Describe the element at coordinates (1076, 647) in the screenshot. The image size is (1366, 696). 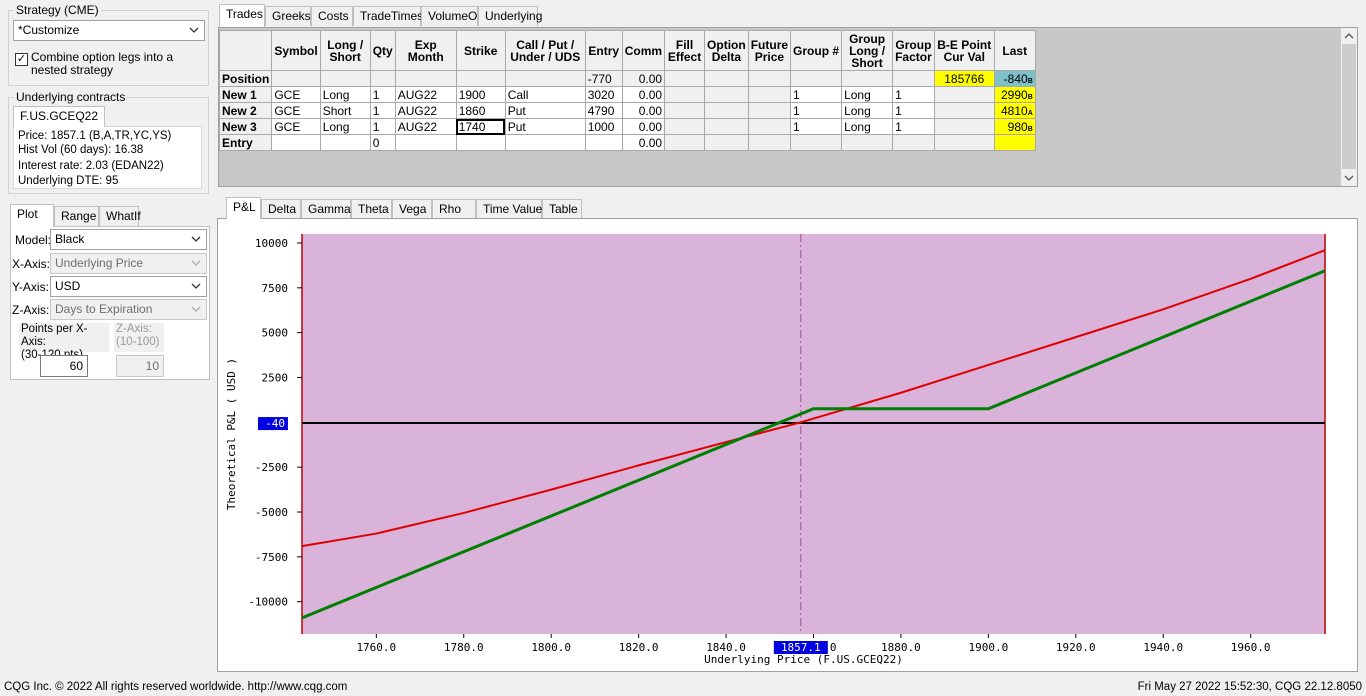
I see `x-tick-label: 1920.0` at that location.